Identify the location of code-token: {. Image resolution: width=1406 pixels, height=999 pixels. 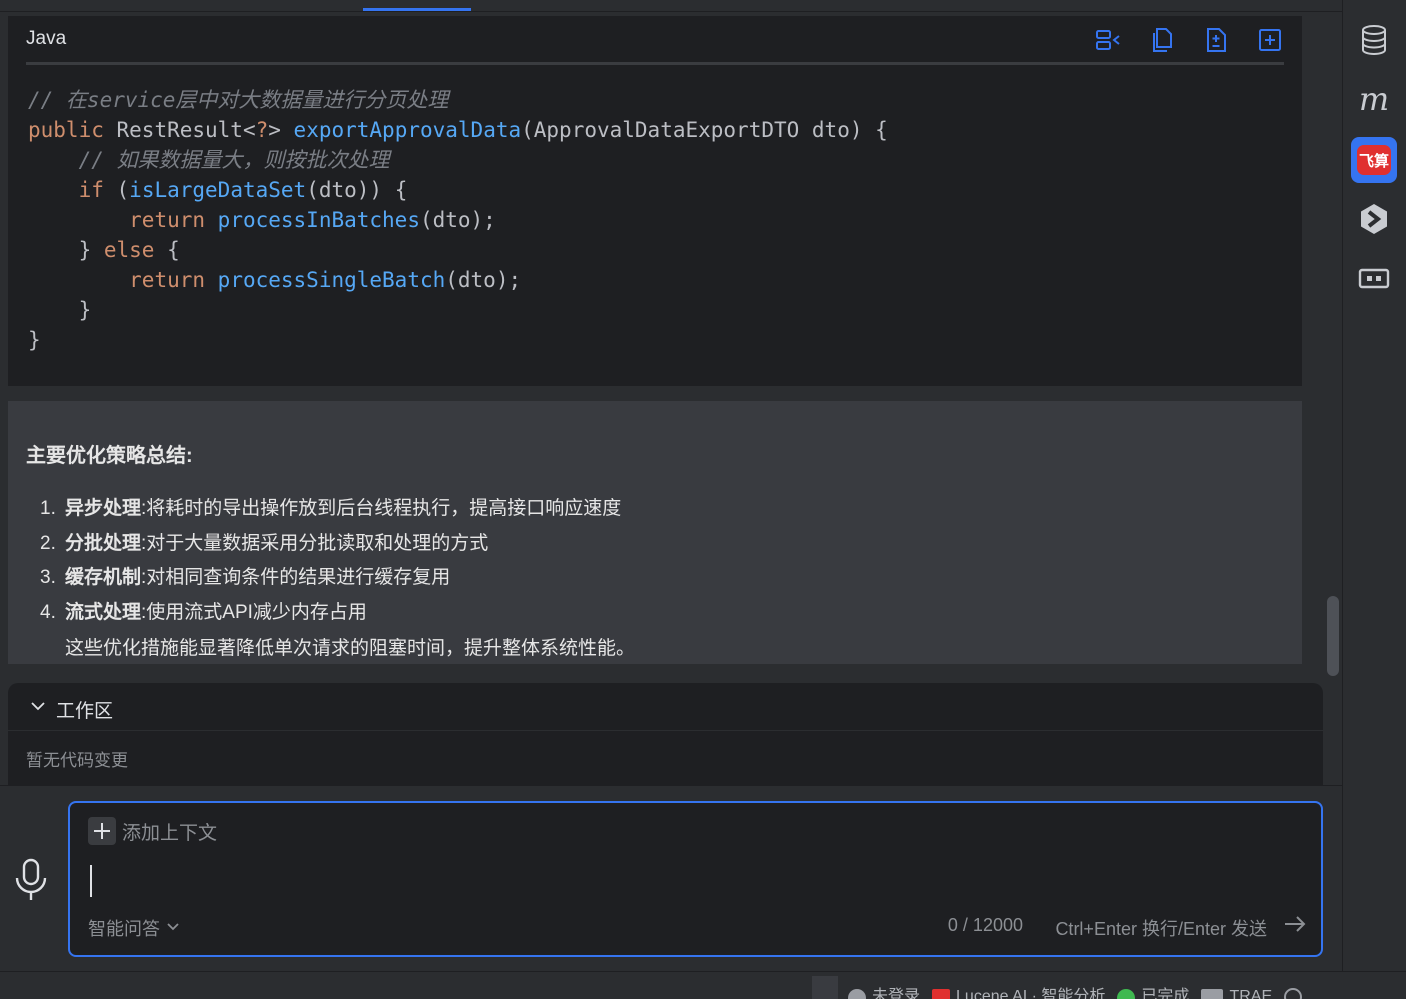
(173, 250).